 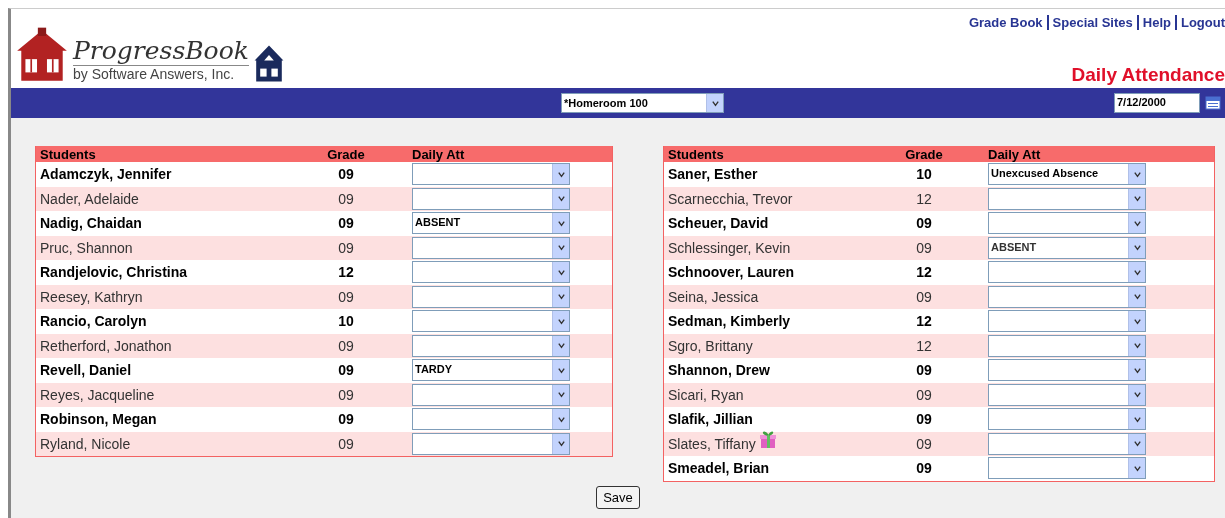 What do you see at coordinates (106, 174) in the screenshot?
I see `student-name: Adamczyk, Jennifer` at bounding box center [106, 174].